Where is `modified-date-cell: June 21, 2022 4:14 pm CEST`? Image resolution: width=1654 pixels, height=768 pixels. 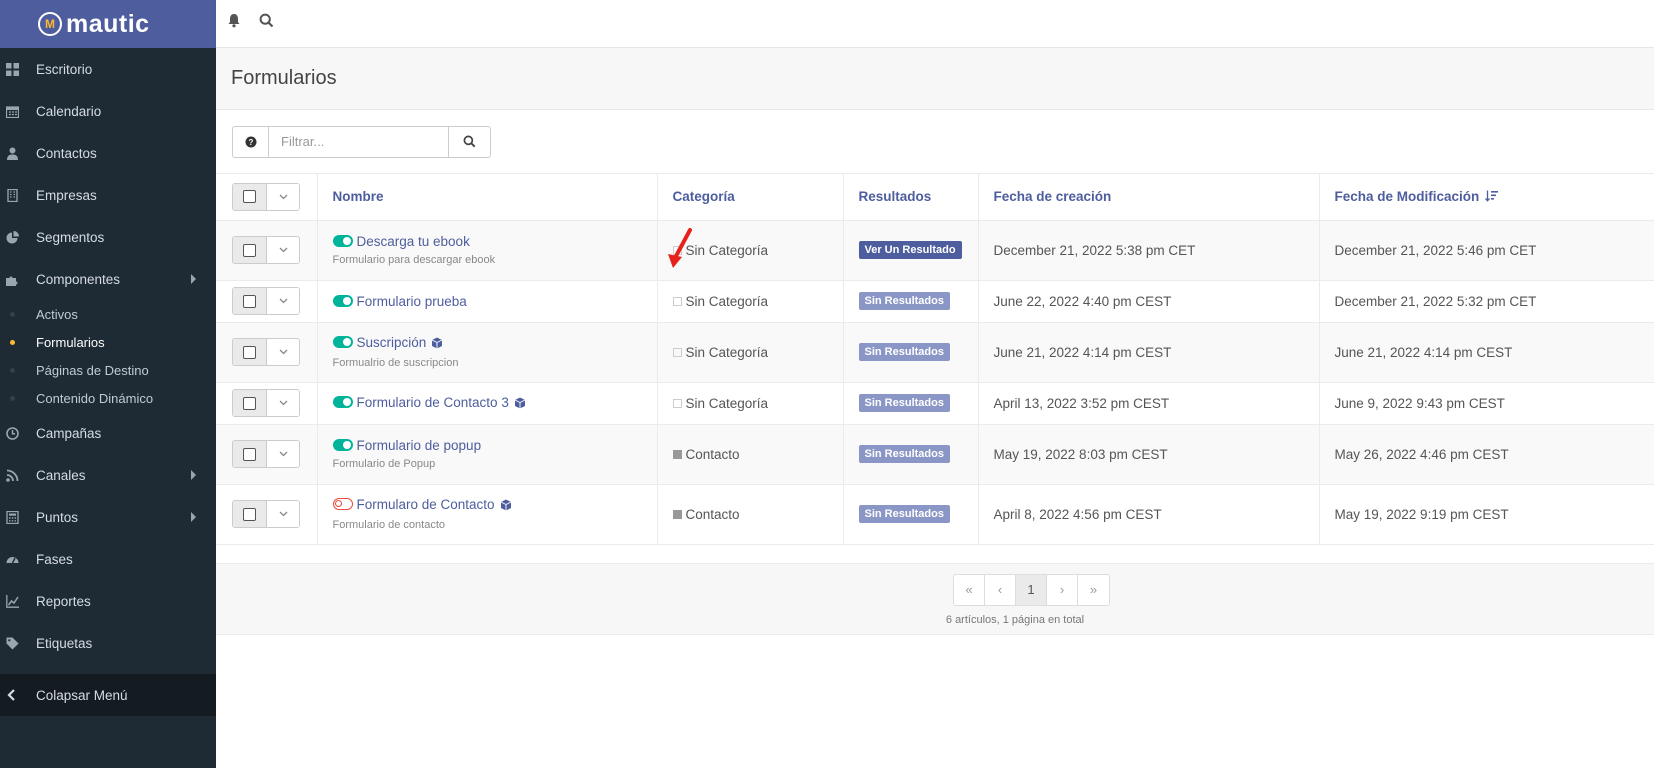 modified-date-cell: June 21, 2022 4:14 pm CEST is located at coordinates (1486, 352).